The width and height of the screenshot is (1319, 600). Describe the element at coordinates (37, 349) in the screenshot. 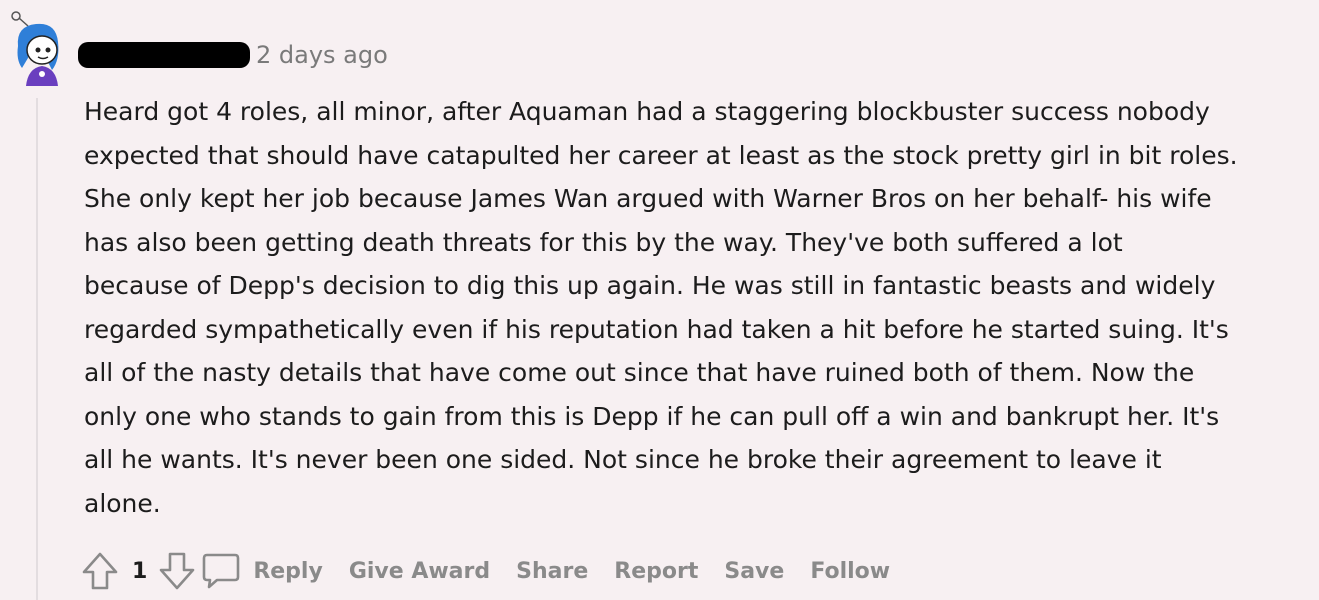

I see `thread-line` at that location.